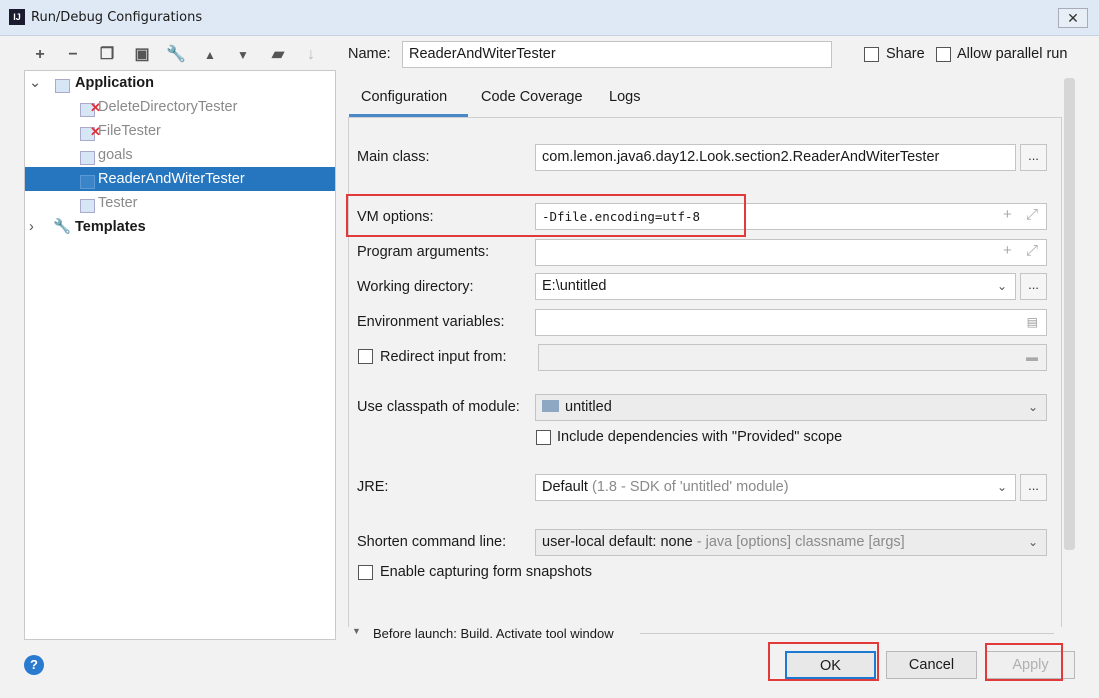 The width and height of the screenshot is (1099, 698). Describe the element at coordinates (1032, 357) in the screenshot. I see `folder-icon: ▬` at that location.